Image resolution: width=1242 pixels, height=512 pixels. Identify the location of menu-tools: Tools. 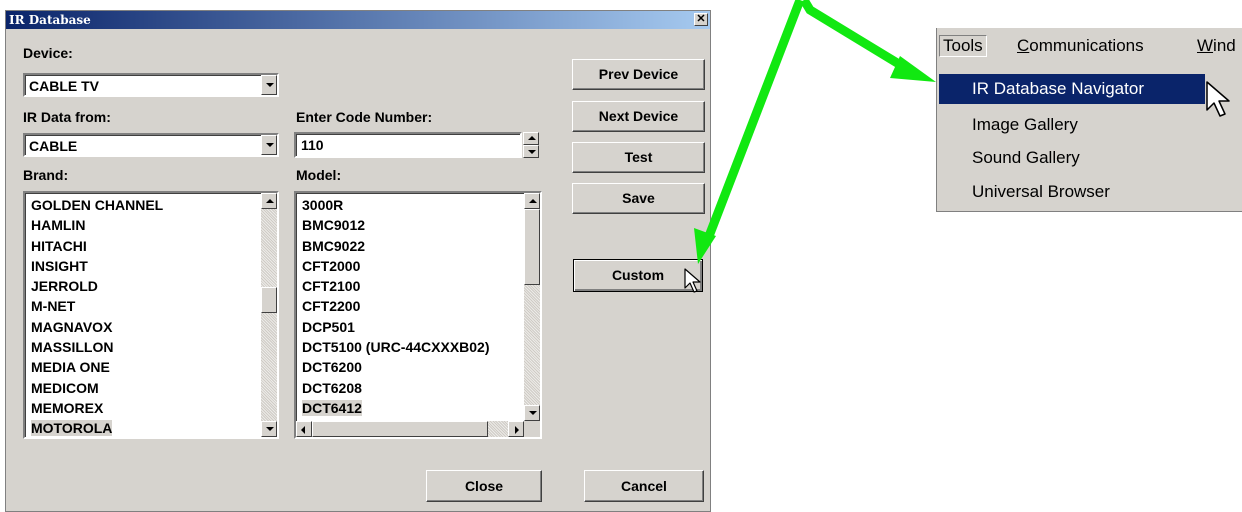
(963, 46).